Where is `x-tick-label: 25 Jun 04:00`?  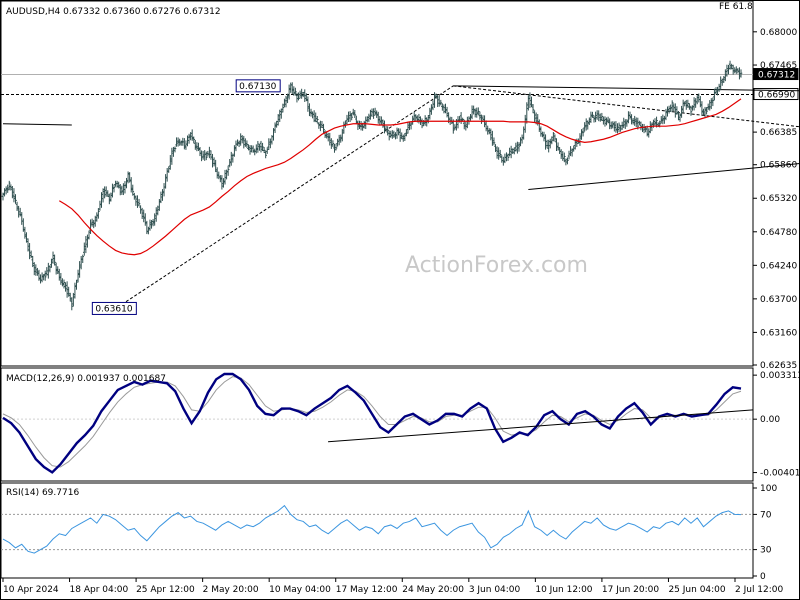 x-tick-label: 25 Jun 04:00 is located at coordinates (696, 590).